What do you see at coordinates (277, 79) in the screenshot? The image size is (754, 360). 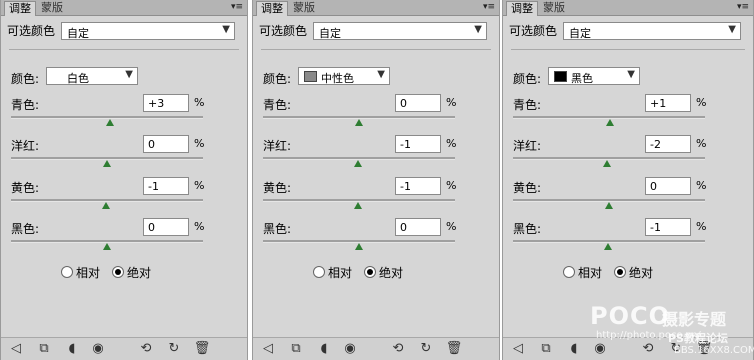 I see `color-label: 颜色:` at bounding box center [277, 79].